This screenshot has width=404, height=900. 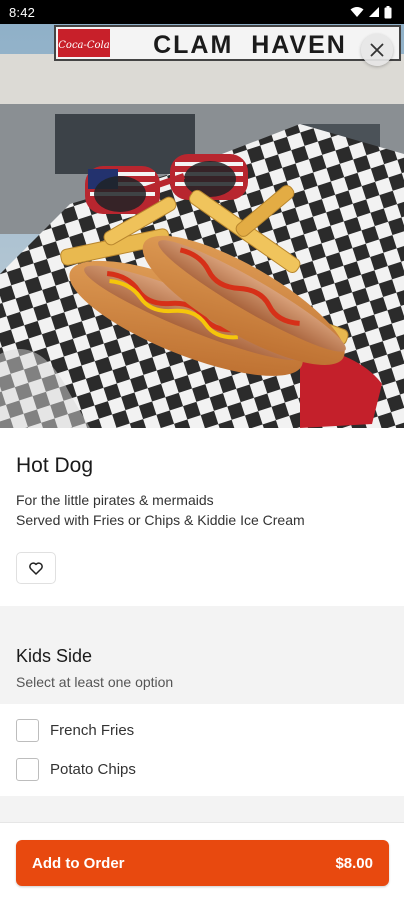 I want to click on sign-brand-text: Coca-Cola, so click(x=83, y=45).